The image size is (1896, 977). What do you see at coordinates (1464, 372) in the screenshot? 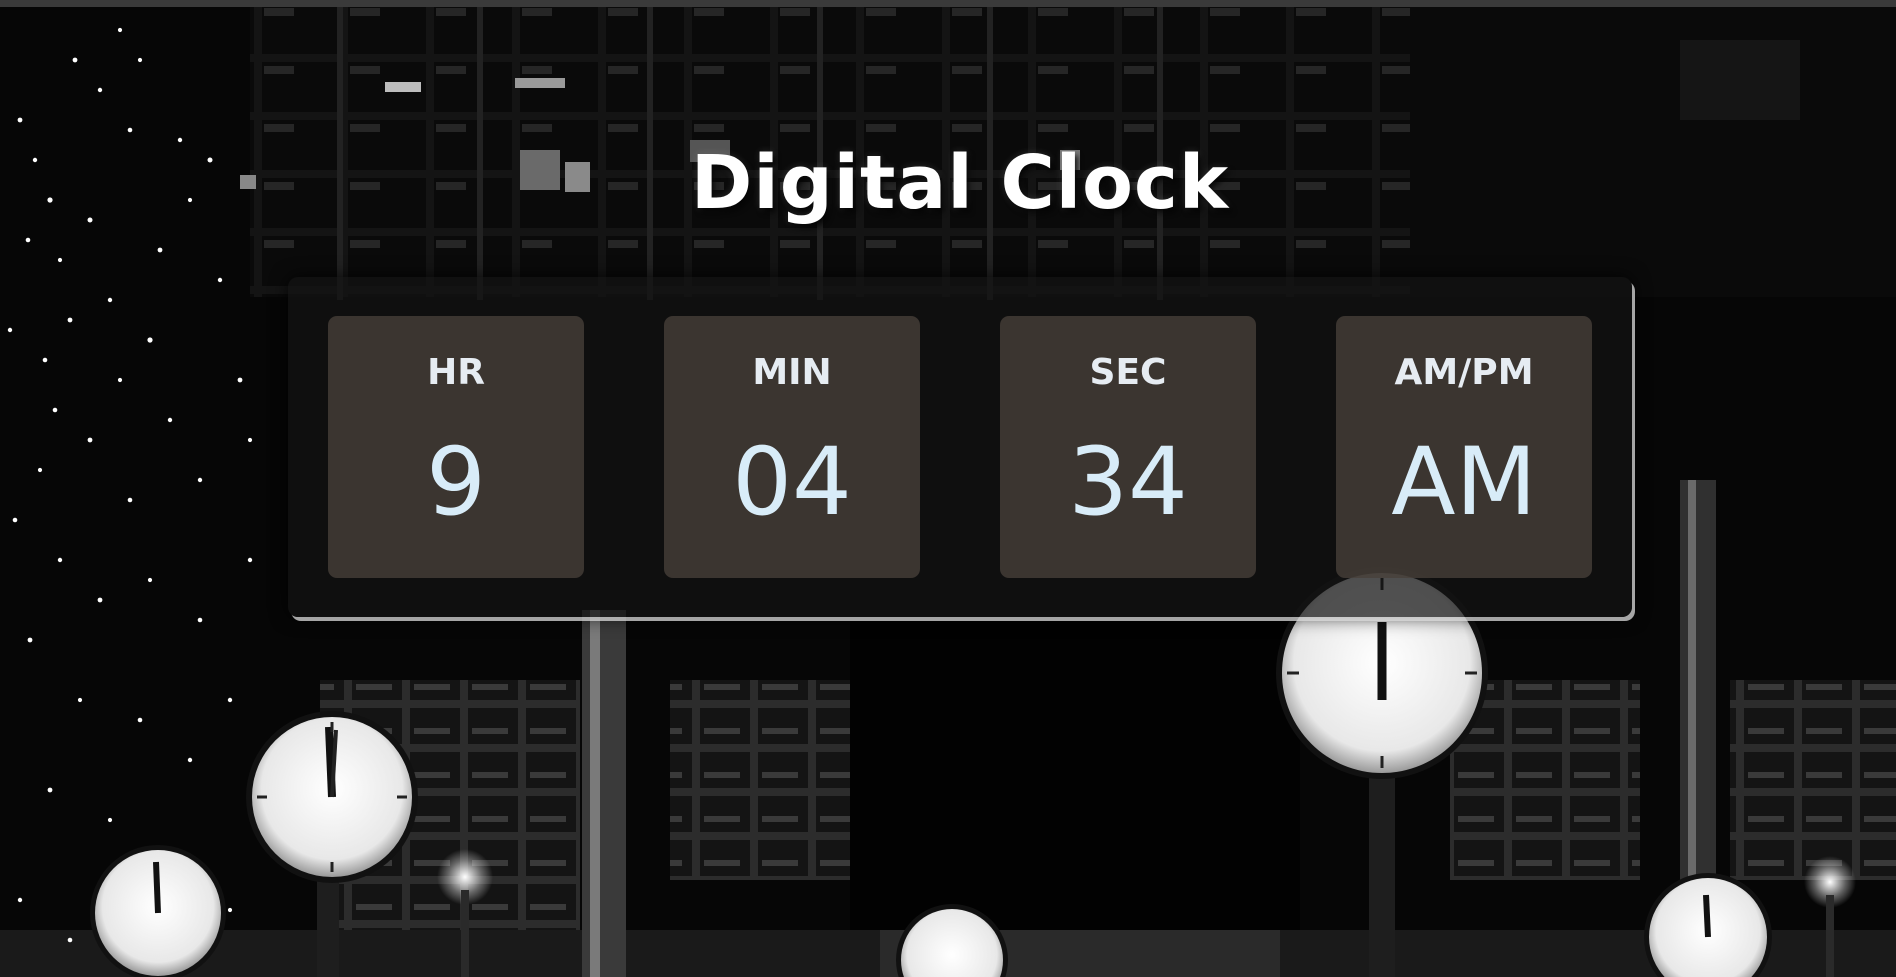
I see `ampm-label: AM/PM` at bounding box center [1464, 372].